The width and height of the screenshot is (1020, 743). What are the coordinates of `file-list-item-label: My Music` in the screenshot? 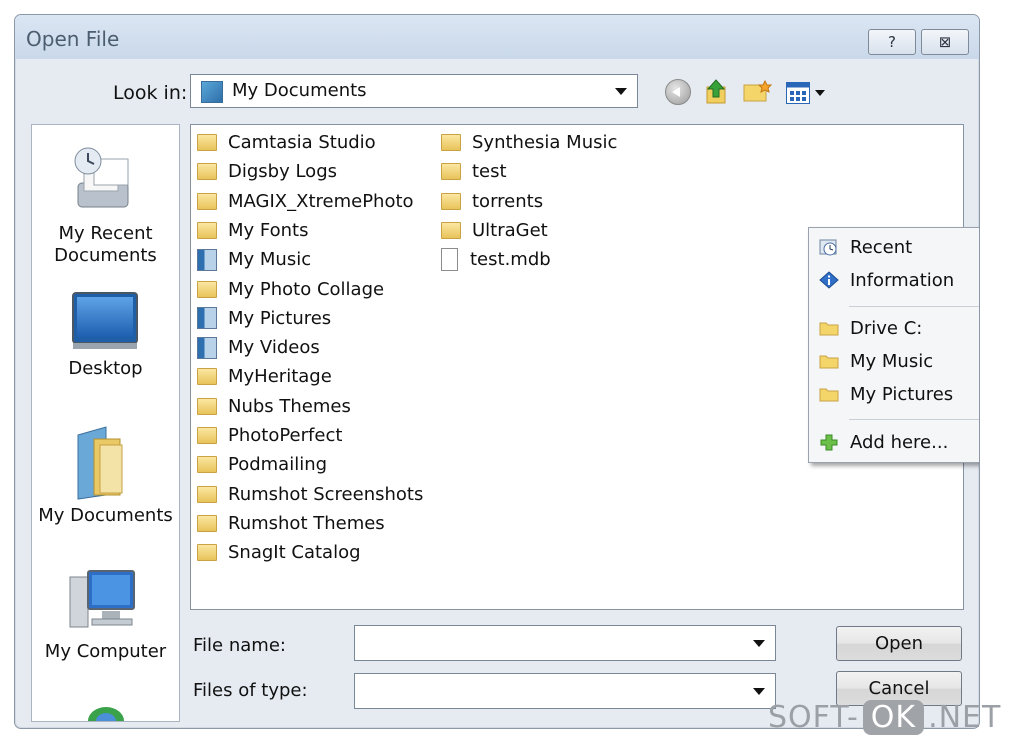 It's located at (270, 260).